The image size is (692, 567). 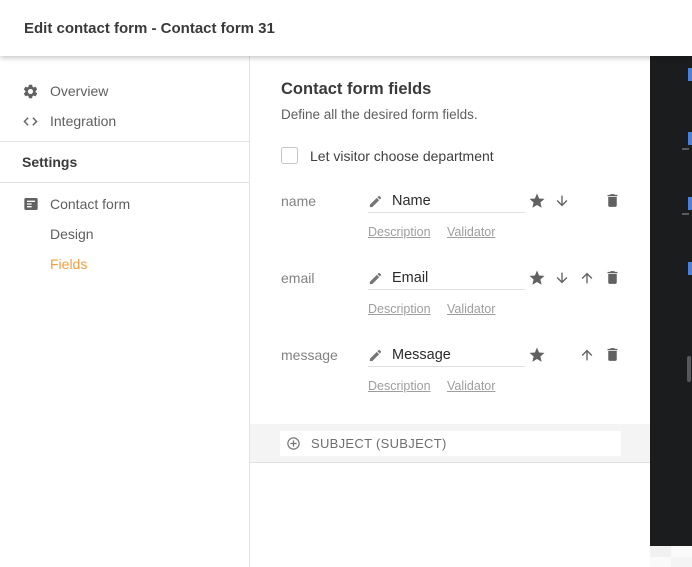 What do you see at coordinates (379, 114) in the screenshot?
I see `panel-subtitle: Define all the desired form fields.` at bounding box center [379, 114].